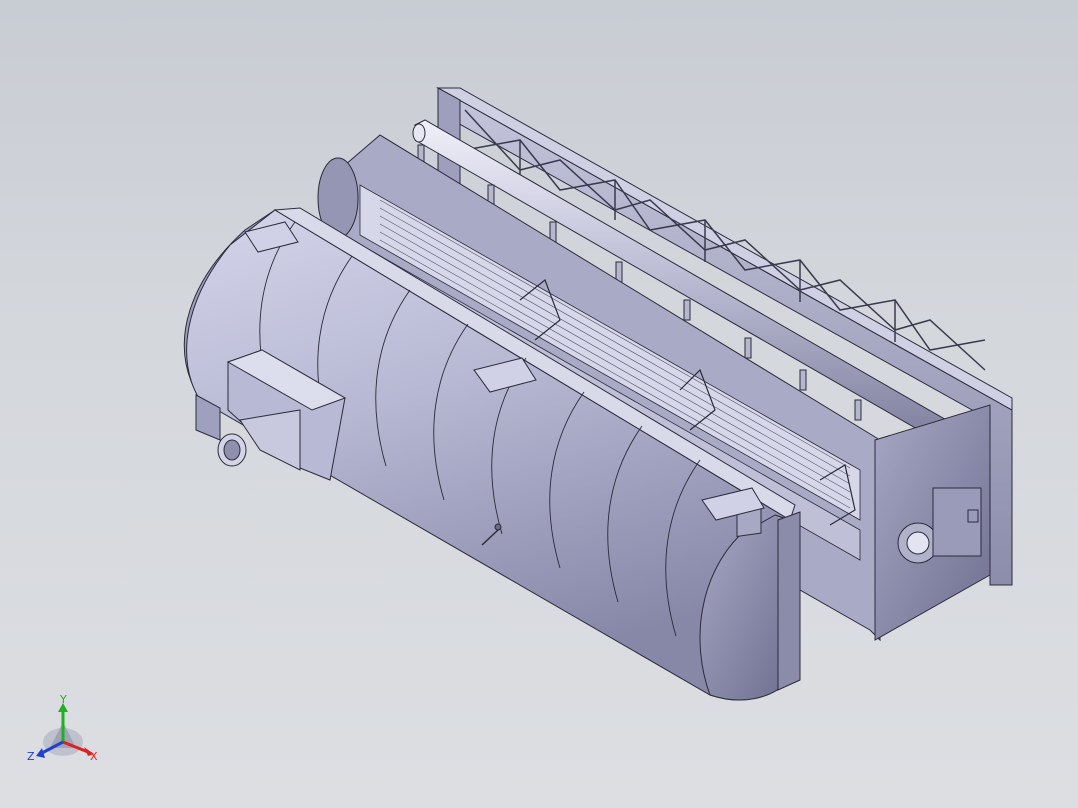 This screenshot has height=808, width=1078. What do you see at coordinates (63, 699) in the screenshot?
I see `y-axis-label: Y` at bounding box center [63, 699].